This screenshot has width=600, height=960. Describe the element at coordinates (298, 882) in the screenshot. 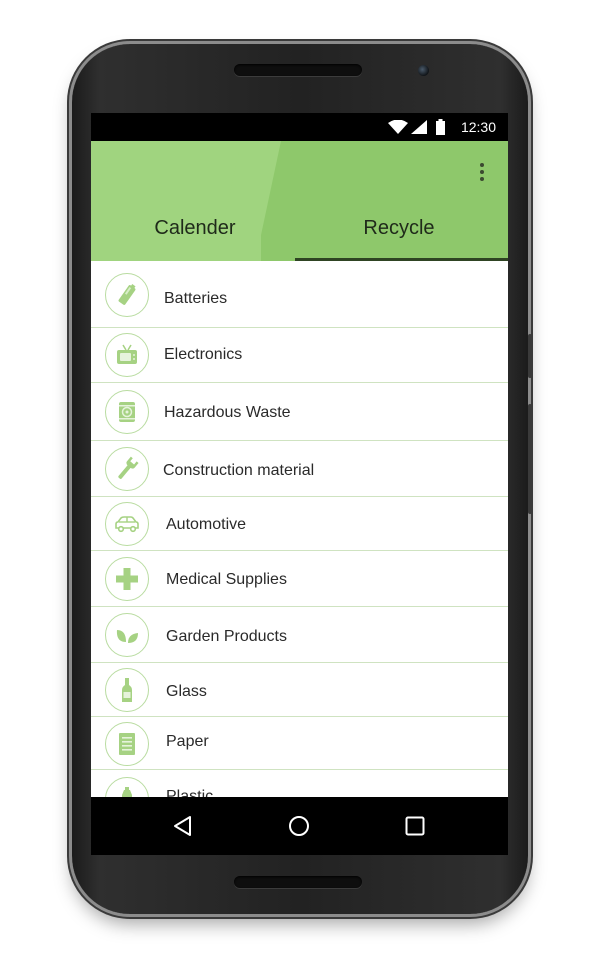

I see `bottom-speaker` at that location.